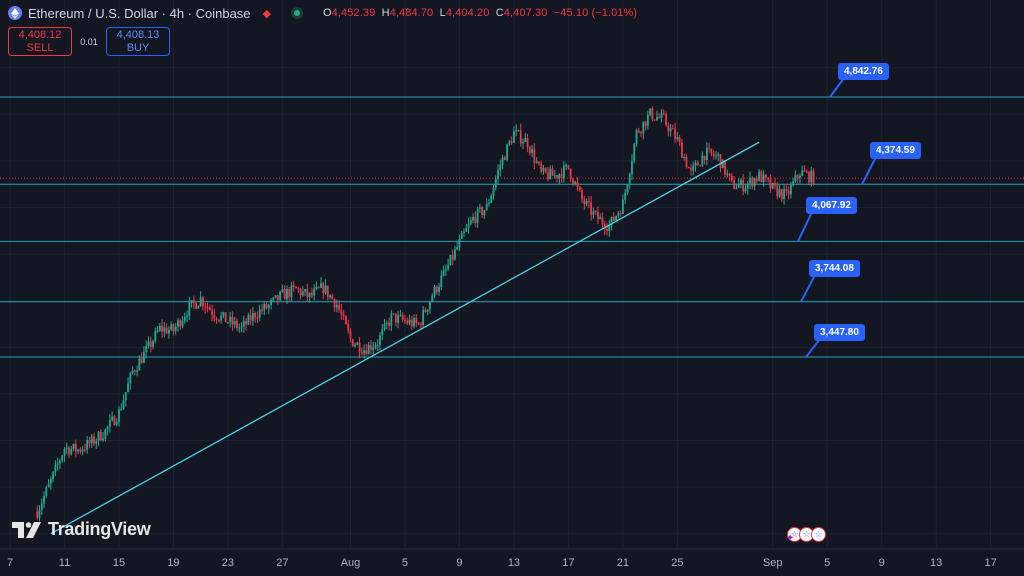  Describe the element at coordinates (806, 535) in the screenshot. I see `economic-events: ✦ ☆ ☆ ☆` at that location.